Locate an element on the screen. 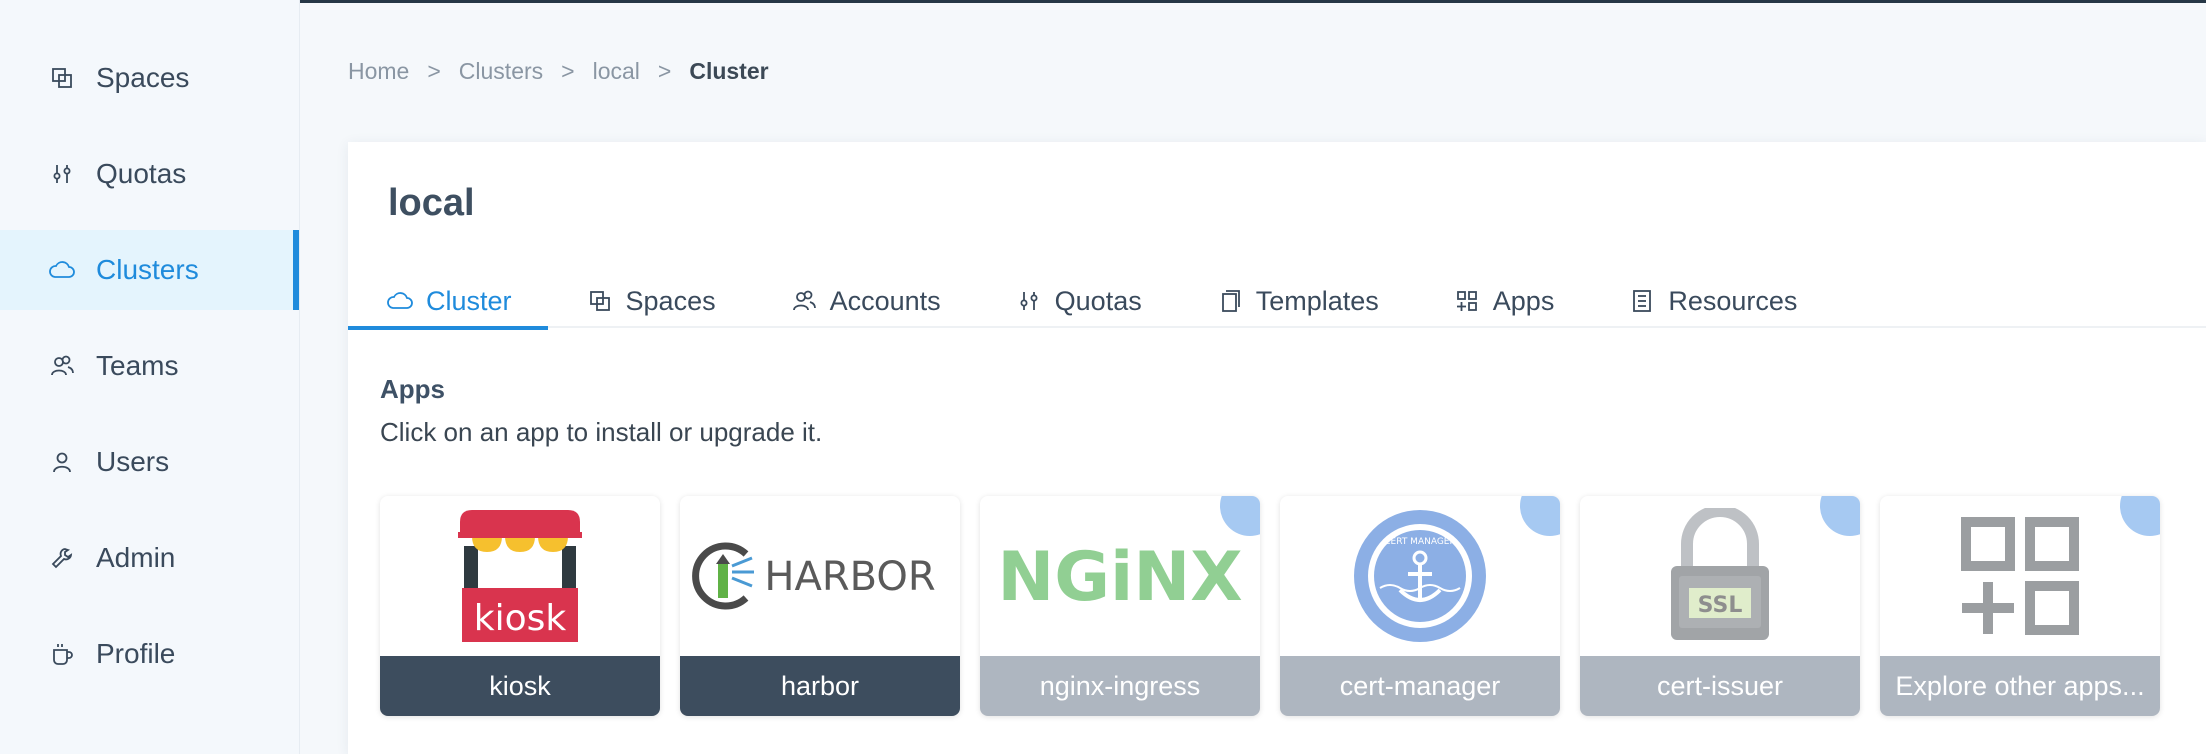 The width and height of the screenshot is (2206, 754). tab-resources: Resources is located at coordinates (1711, 301).